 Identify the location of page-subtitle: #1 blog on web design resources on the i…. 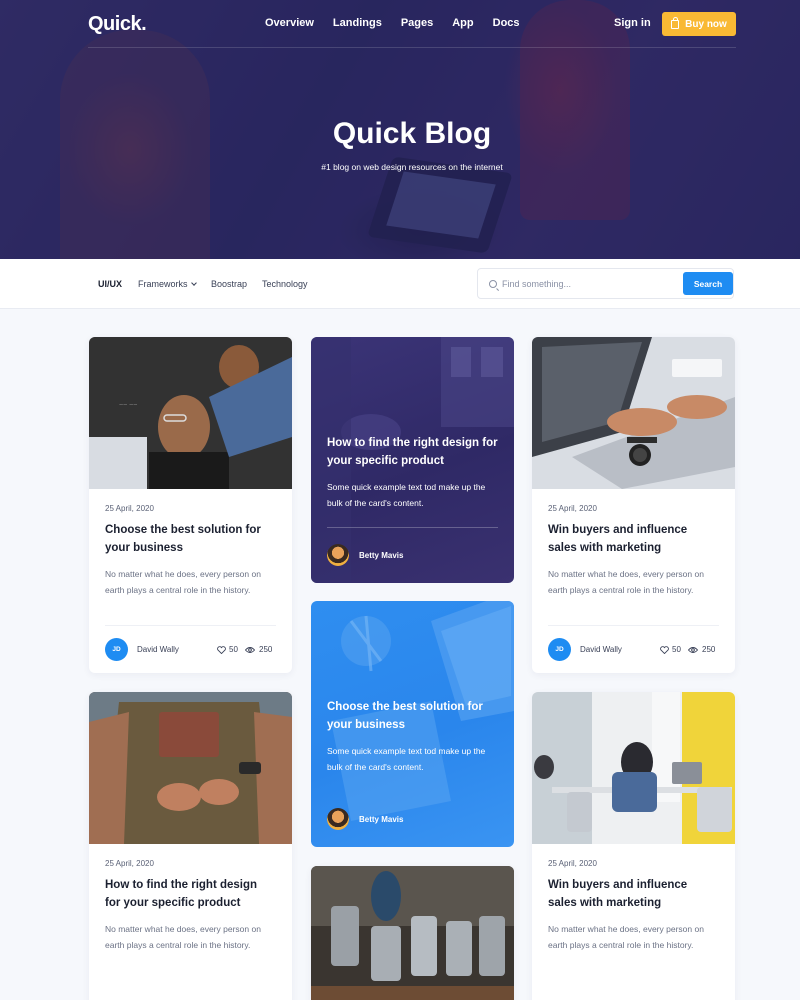
(412, 167).